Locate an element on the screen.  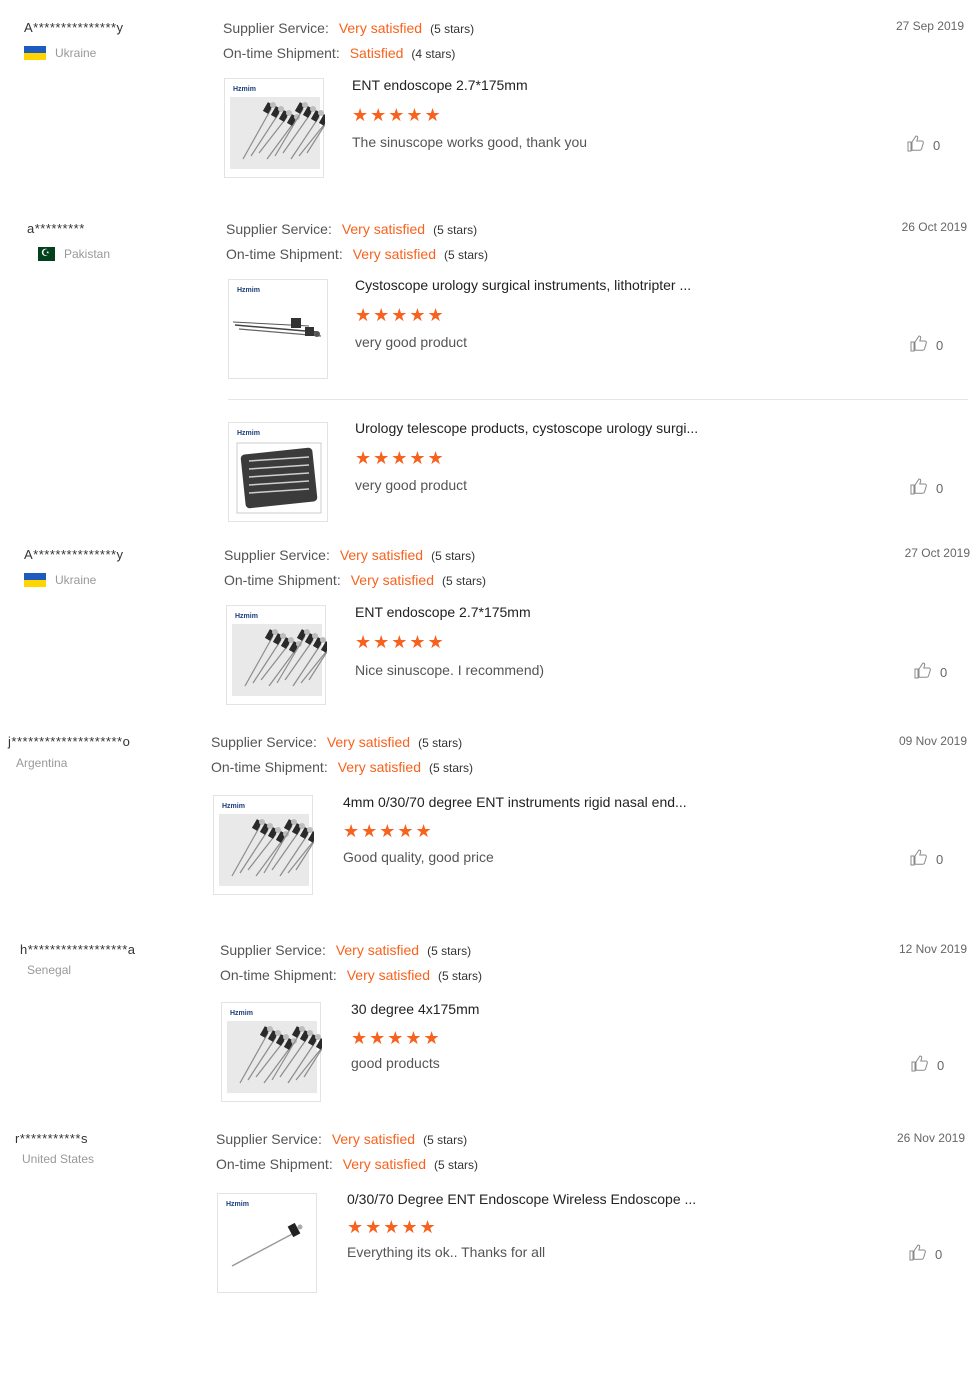
reviewer-country: United States is located at coordinates (58, 1159).